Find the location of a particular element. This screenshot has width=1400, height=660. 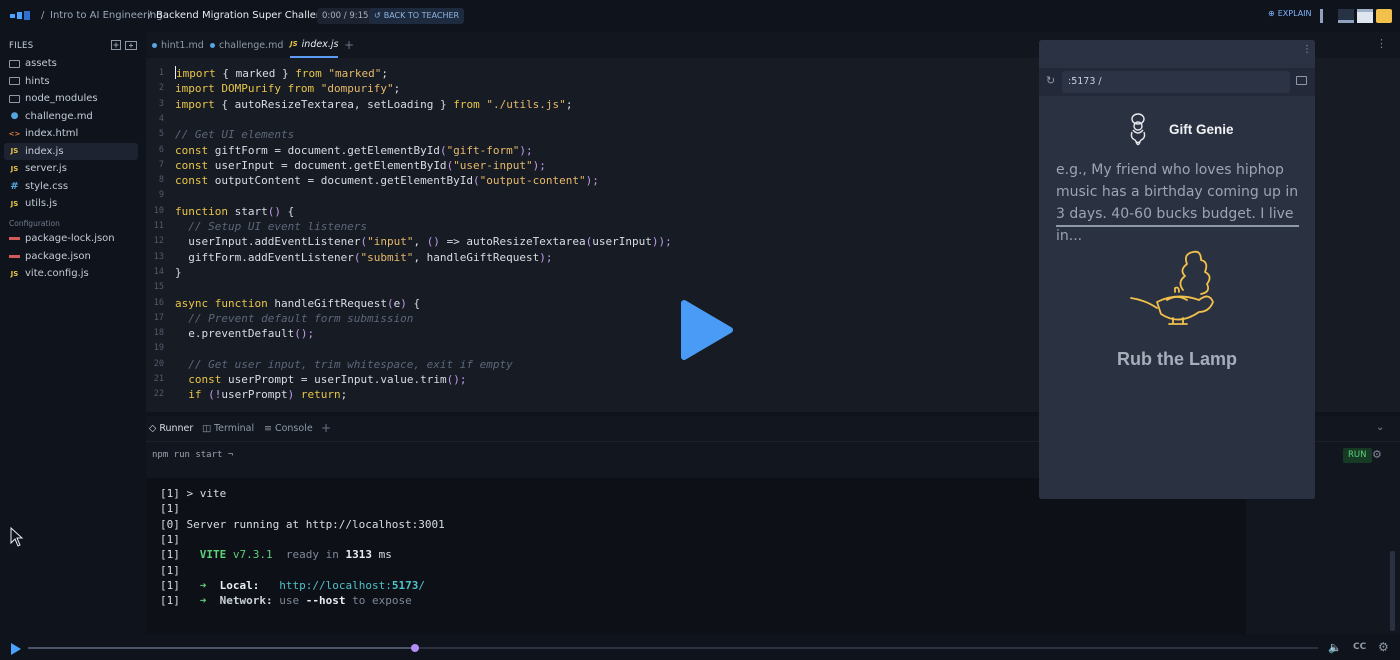

rub-the-lamp-label: Rub the Lamp is located at coordinates (1177, 359).